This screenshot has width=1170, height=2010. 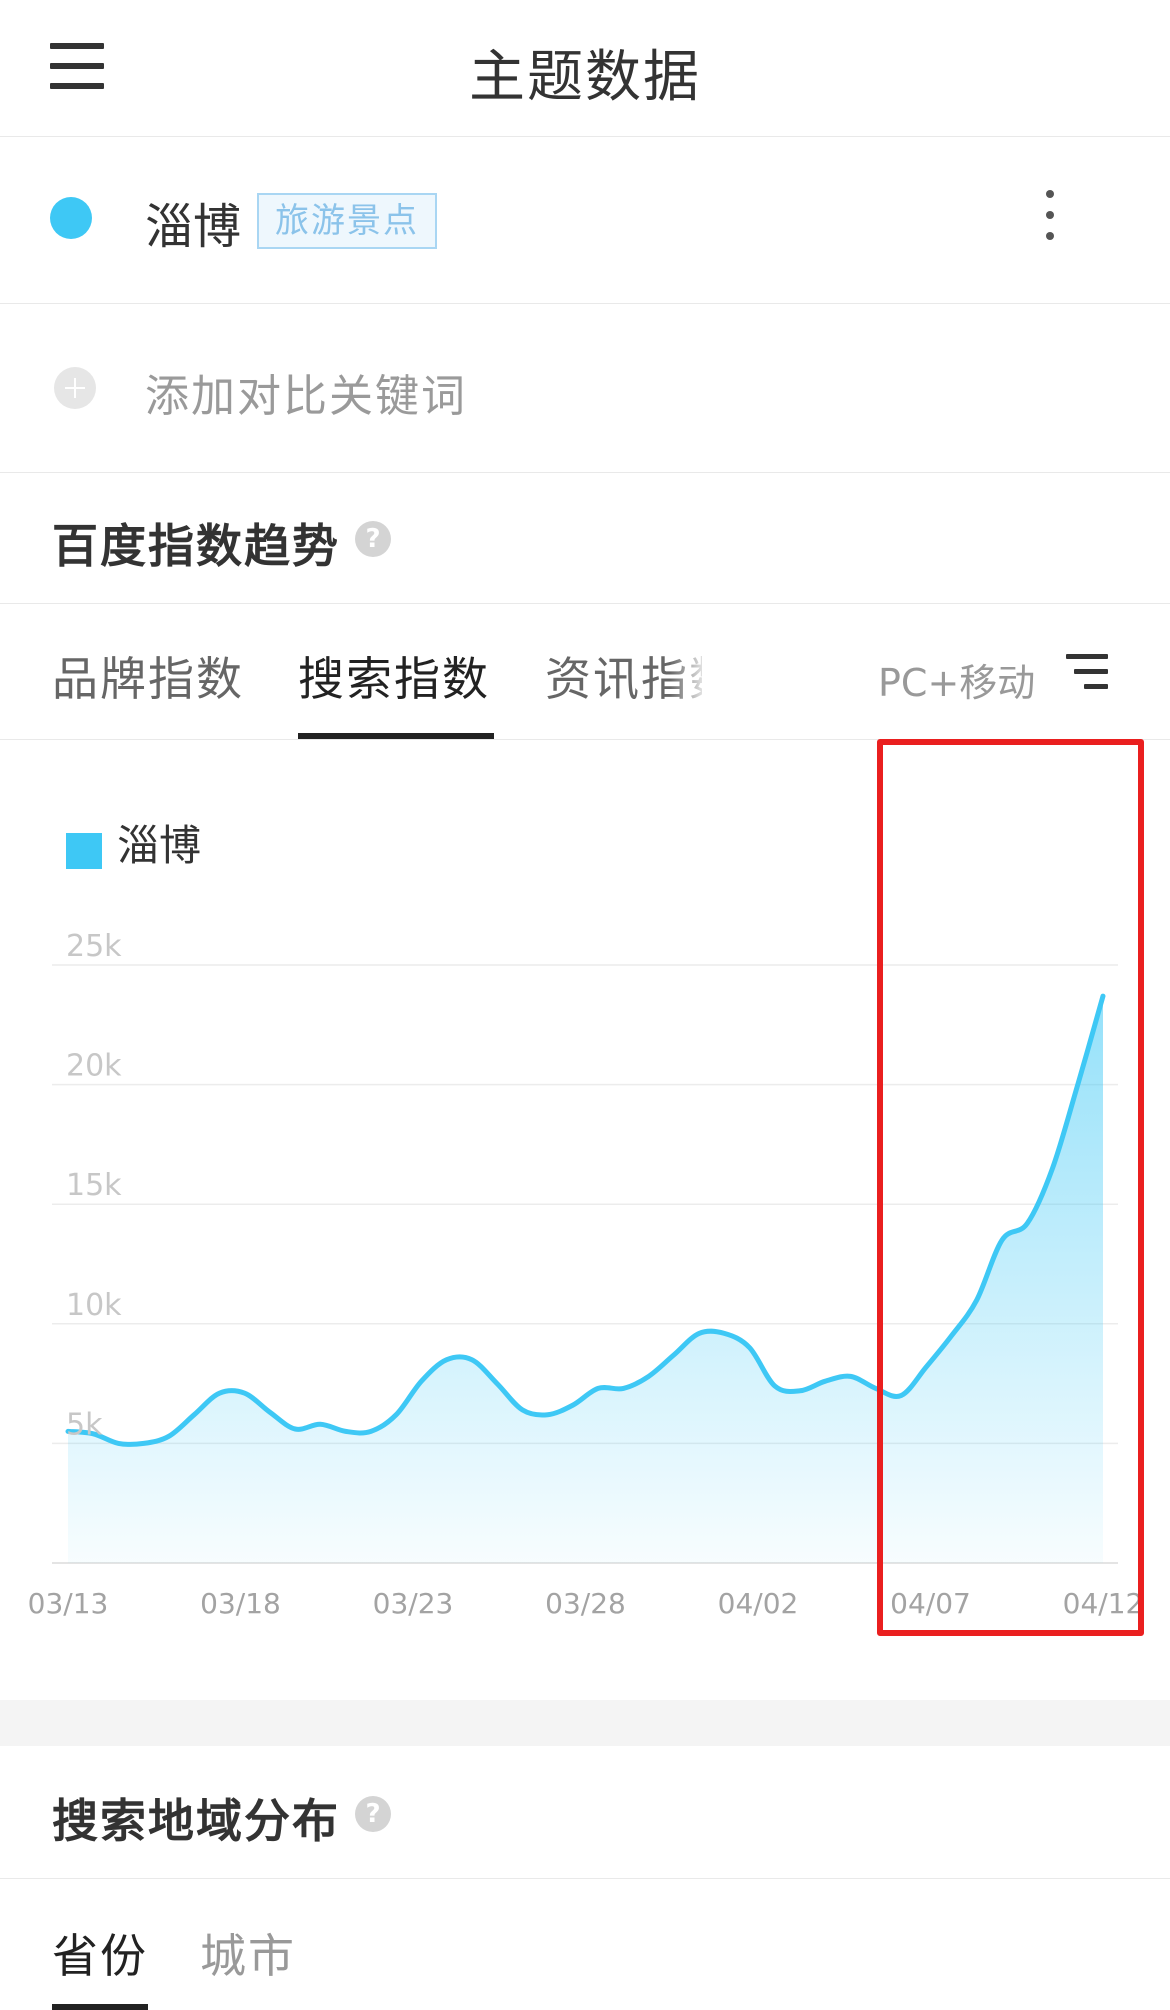 What do you see at coordinates (148, 676) in the screenshot?
I see `tab-brand-index: 品牌指数` at bounding box center [148, 676].